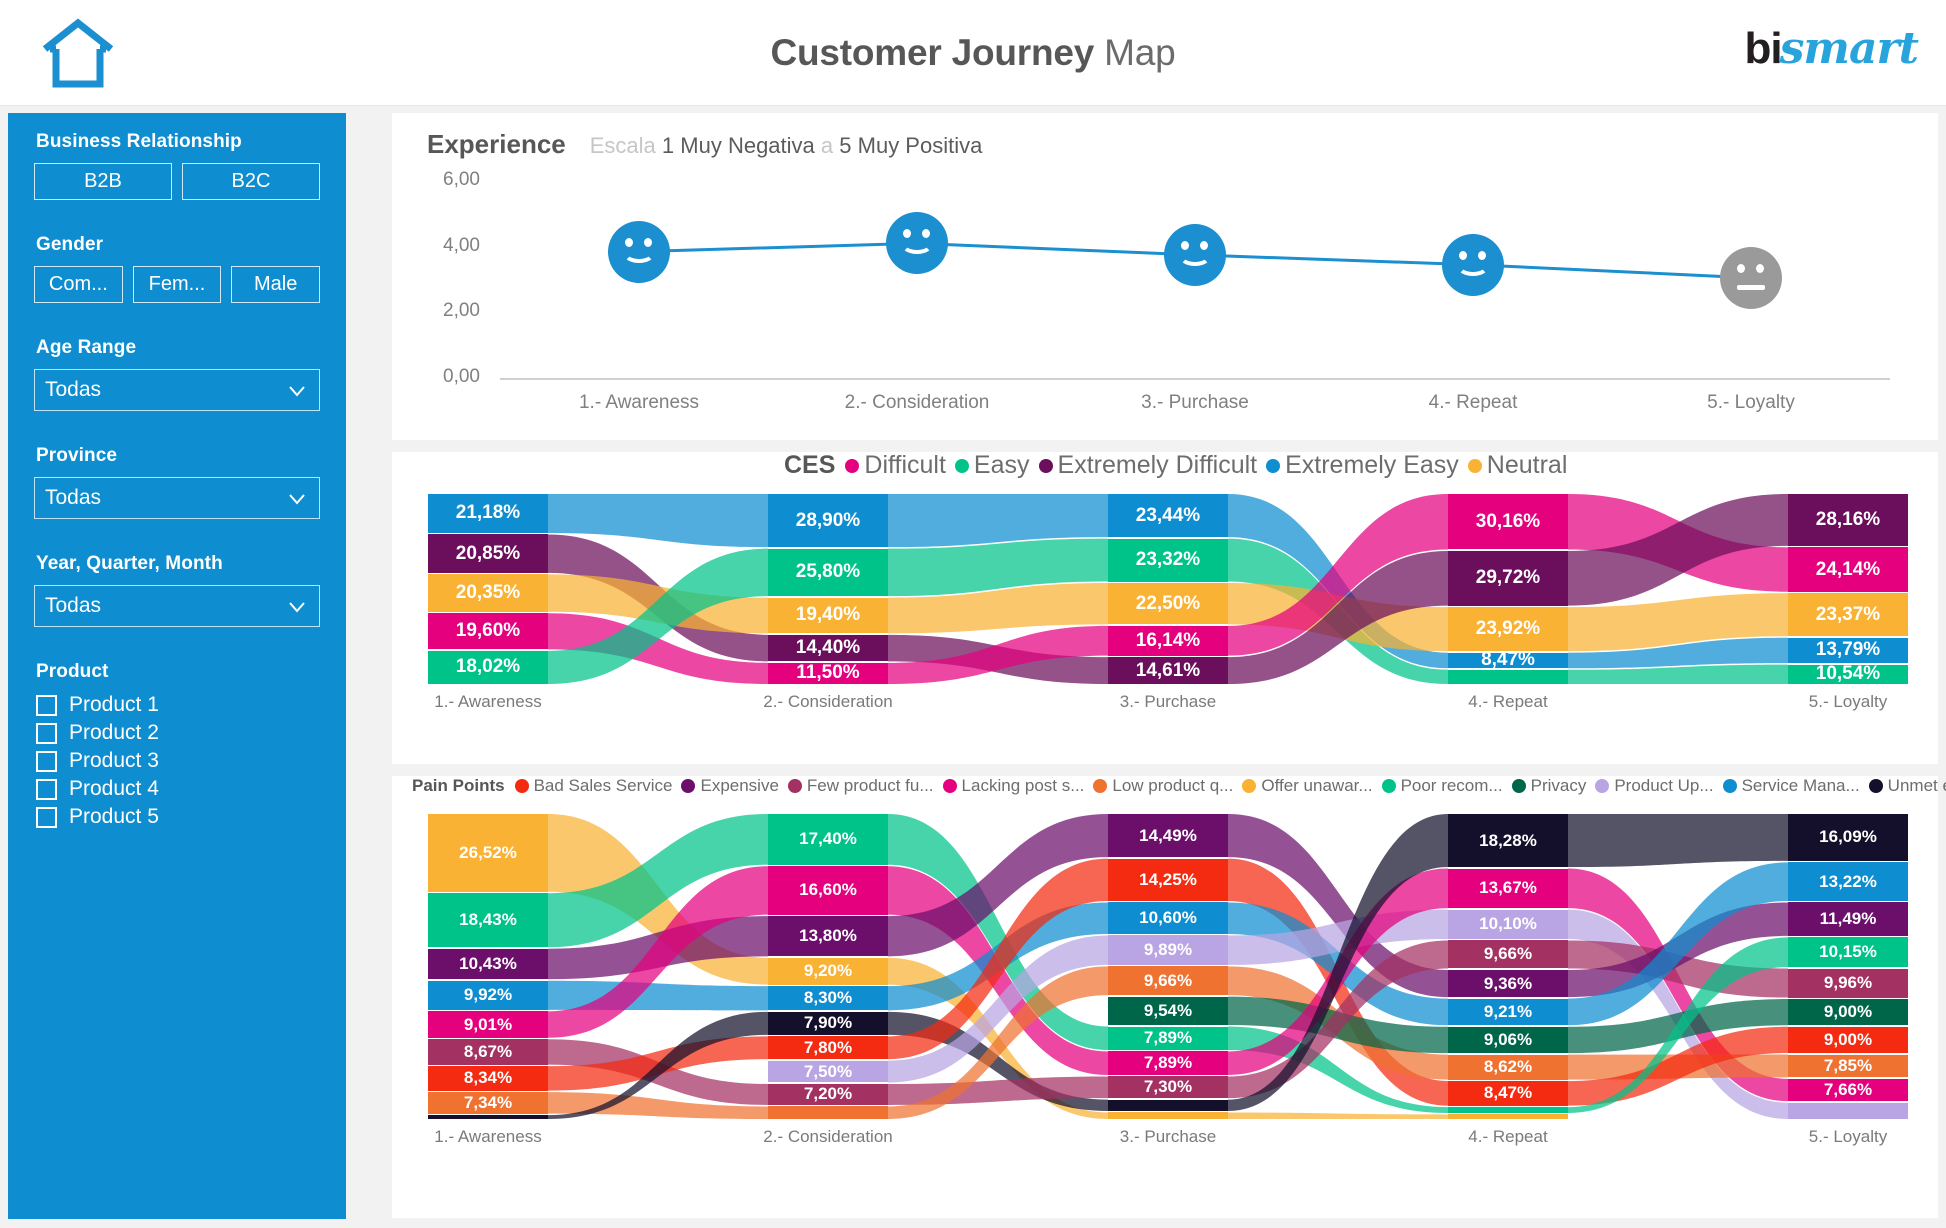 This screenshot has height=1228, width=1946. What do you see at coordinates (178, 789) in the screenshot?
I see `product-checkbox-4: Product 4` at bounding box center [178, 789].